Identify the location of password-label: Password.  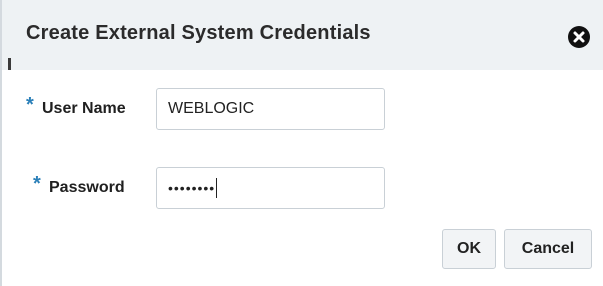
(87, 187).